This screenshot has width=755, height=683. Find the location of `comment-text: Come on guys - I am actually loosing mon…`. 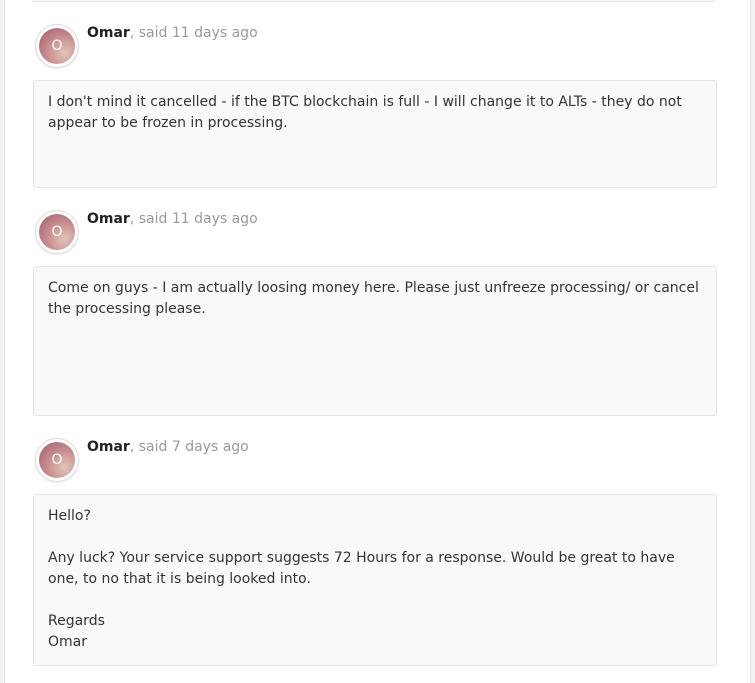

comment-text: Come on guys - I am actually loosing mon… is located at coordinates (373, 298).